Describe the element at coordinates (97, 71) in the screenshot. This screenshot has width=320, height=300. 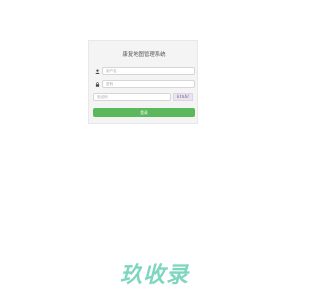
I see `user-icon` at that location.